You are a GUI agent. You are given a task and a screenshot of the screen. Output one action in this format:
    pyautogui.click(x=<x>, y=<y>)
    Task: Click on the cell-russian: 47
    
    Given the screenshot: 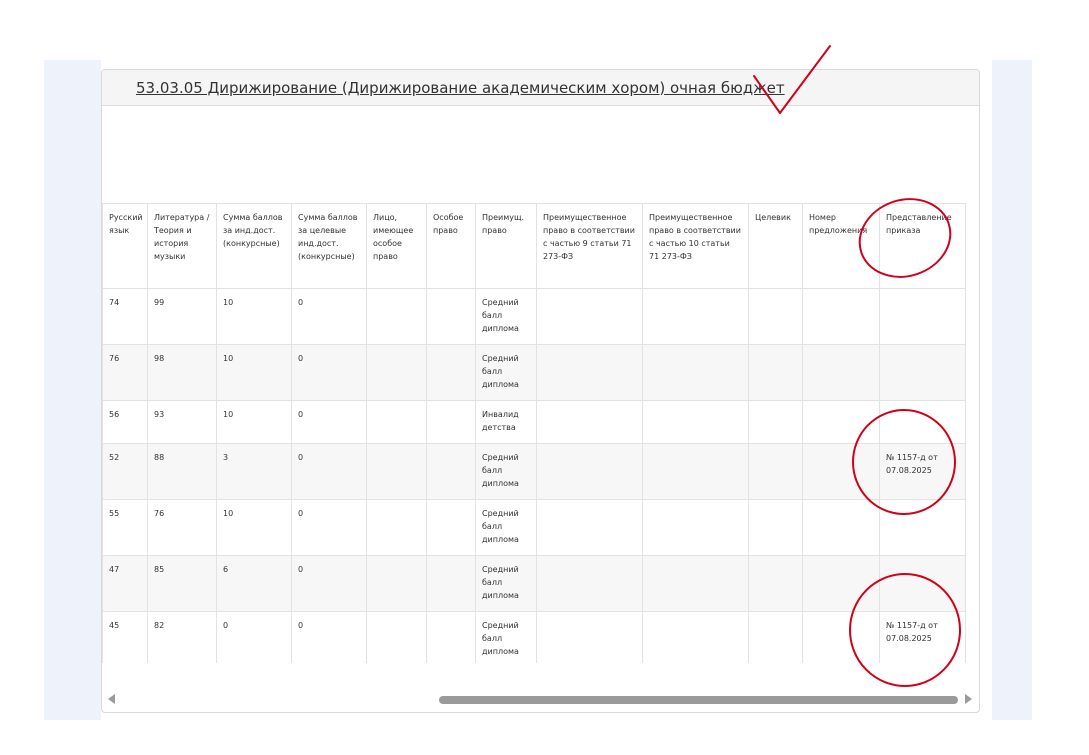 What is the action you would take?
    pyautogui.click(x=125, y=583)
    